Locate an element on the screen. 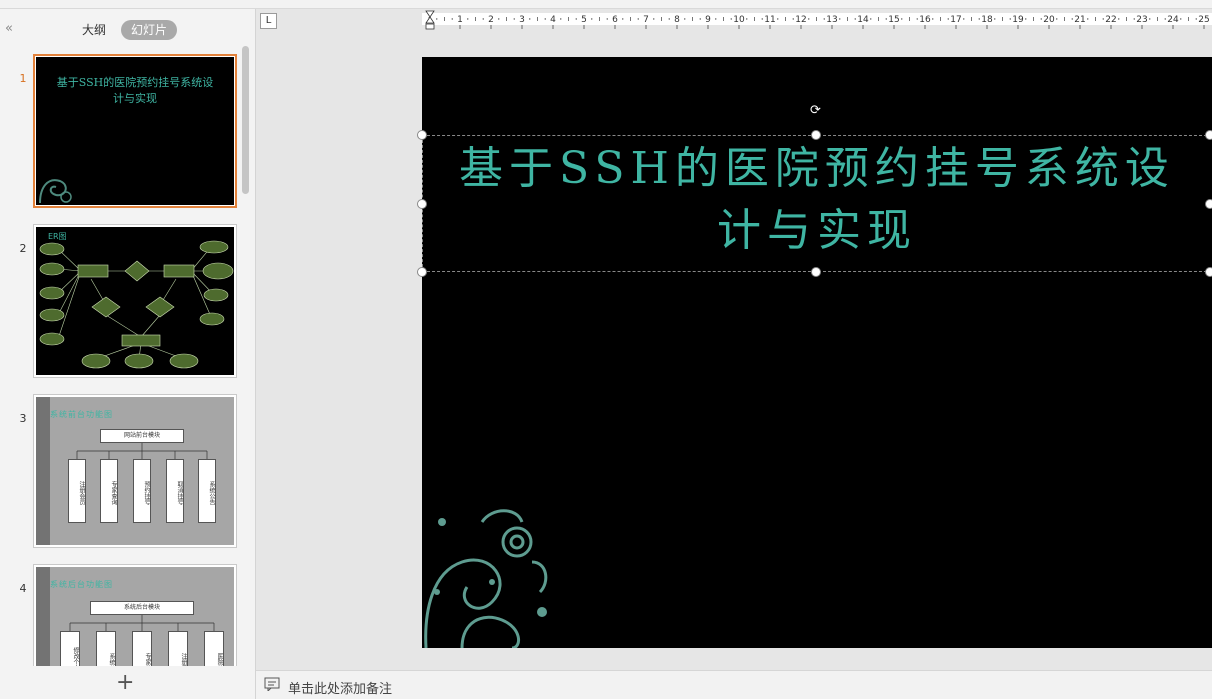 The image size is (1212, 699). thumb-heading: ER图 is located at coordinates (57, 236).